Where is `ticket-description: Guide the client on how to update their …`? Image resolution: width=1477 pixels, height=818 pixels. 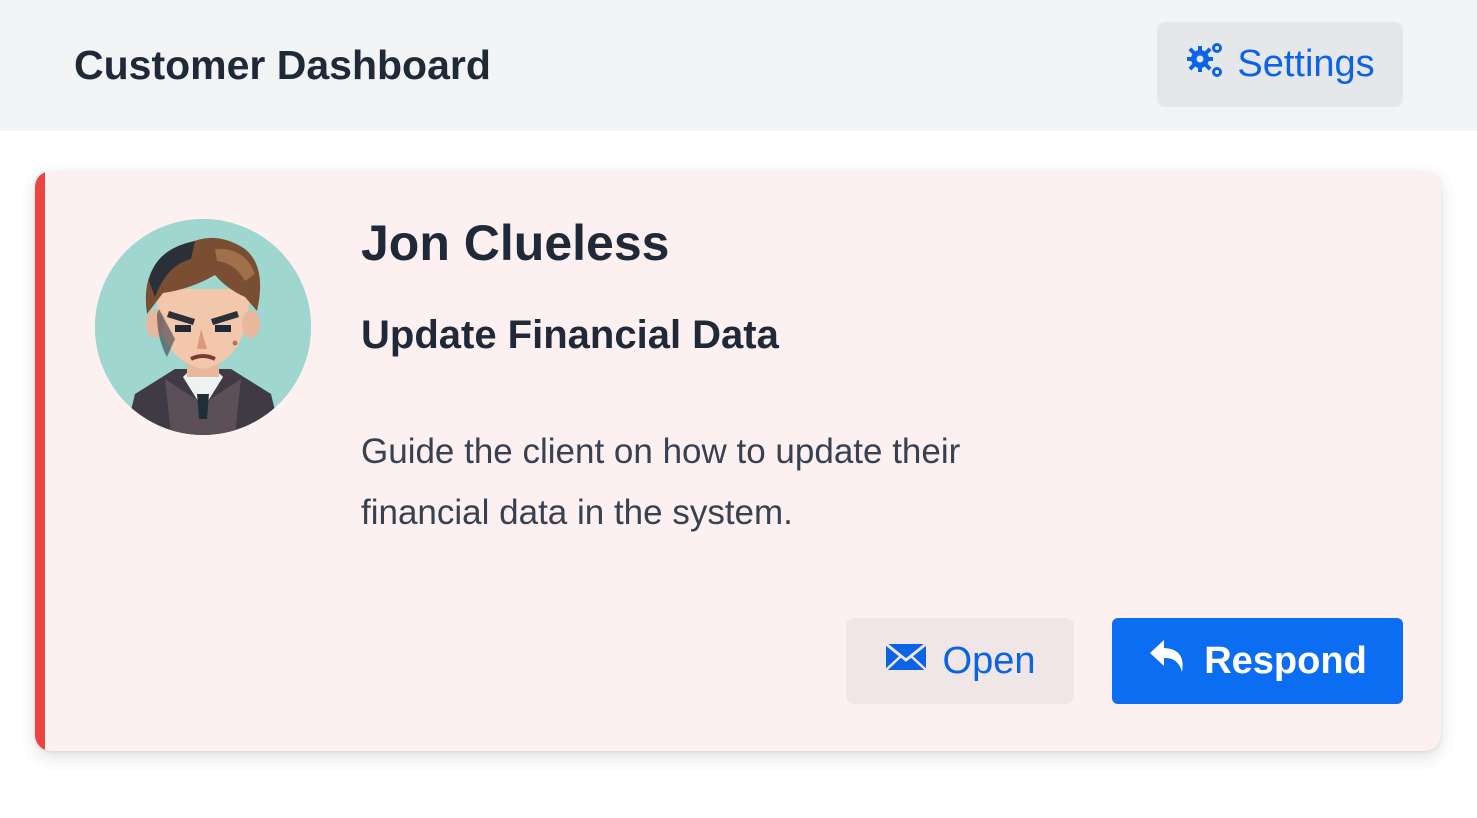
ticket-description: Guide the client on how to update their … is located at coordinates (661, 482).